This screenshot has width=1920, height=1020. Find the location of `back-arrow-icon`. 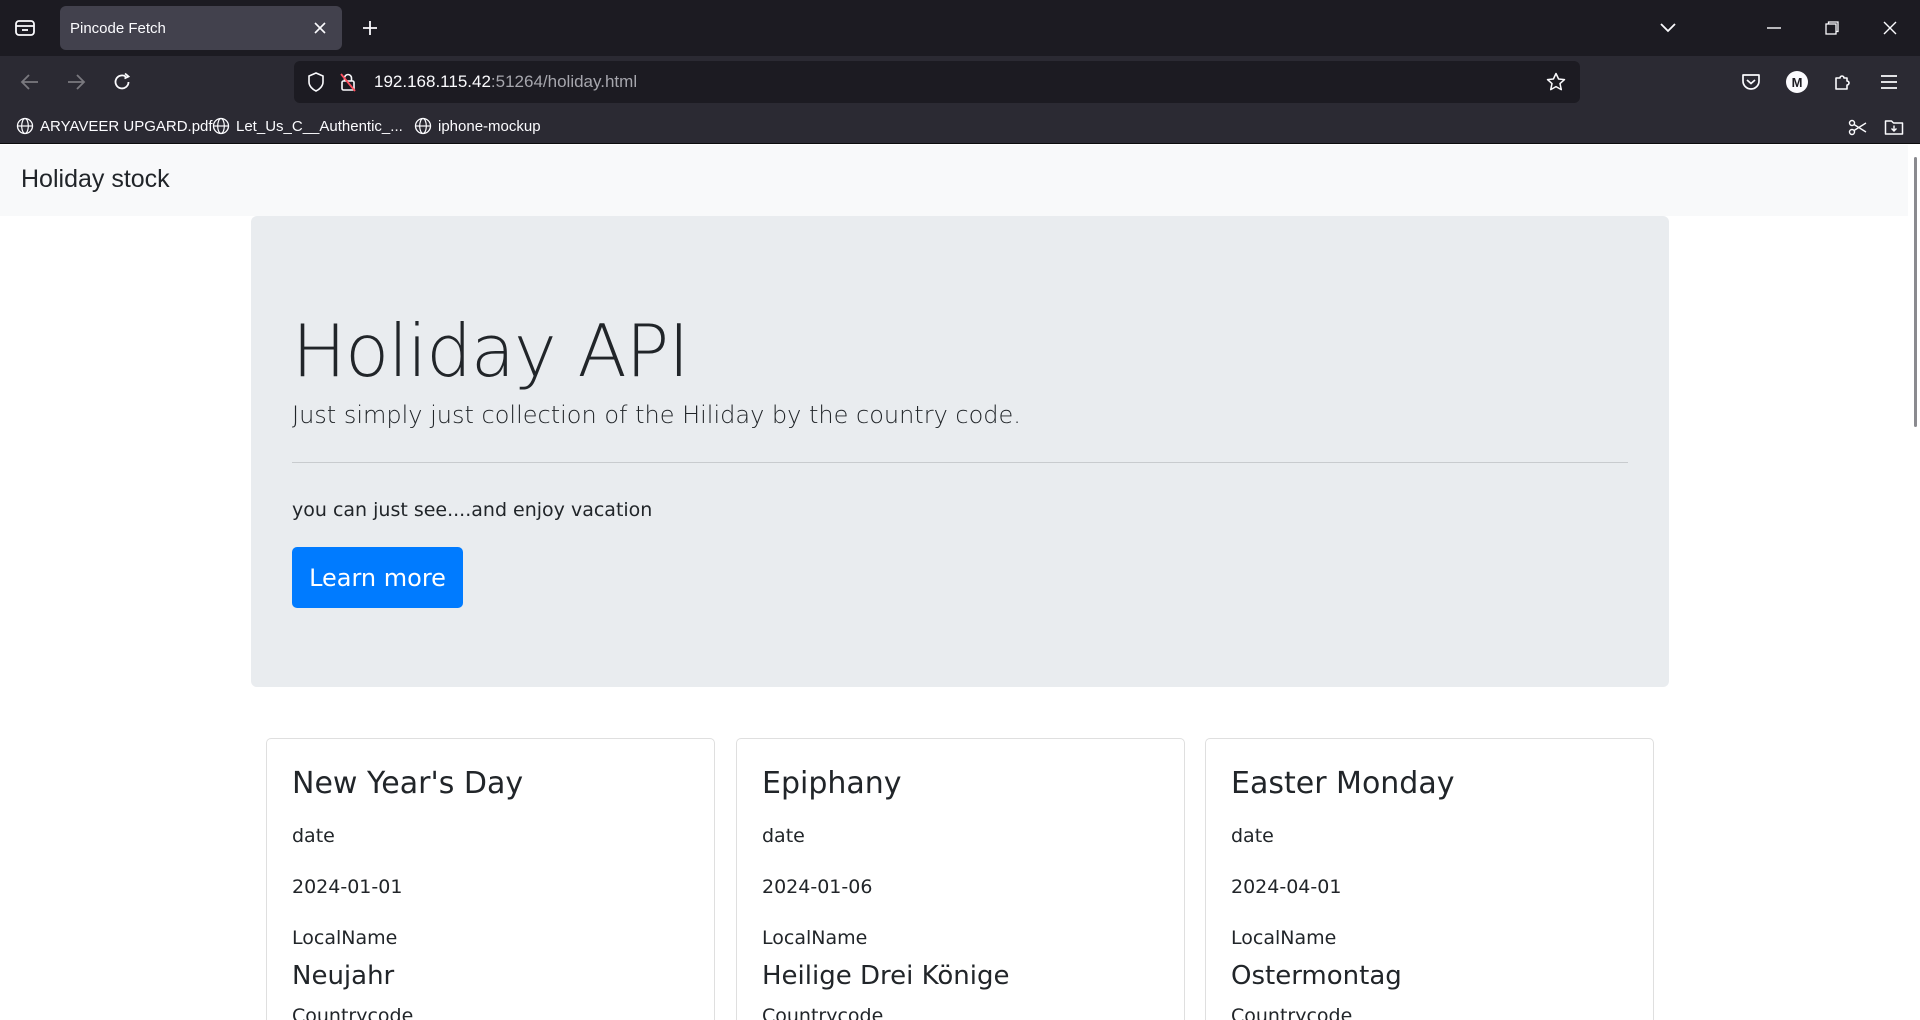

back-arrow-icon is located at coordinates (30, 82).